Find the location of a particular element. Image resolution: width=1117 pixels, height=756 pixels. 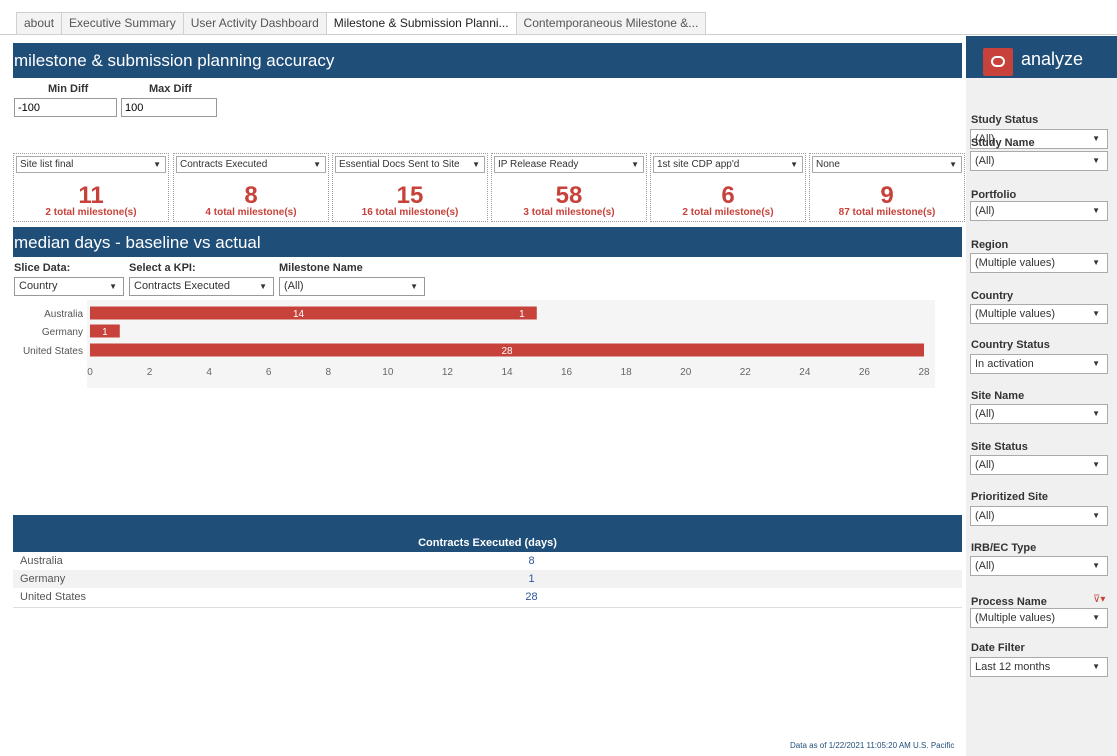

section-header-median-days: median days - baseline vs actual is located at coordinates (487, 242).